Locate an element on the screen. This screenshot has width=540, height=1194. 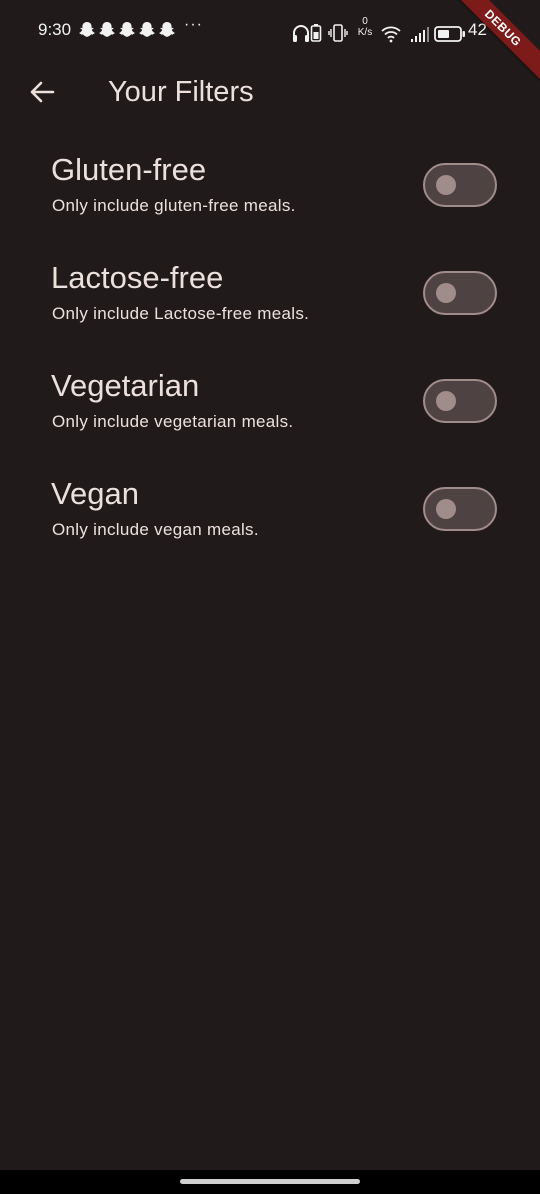
filter-title: Vegan is located at coordinates (95, 493).